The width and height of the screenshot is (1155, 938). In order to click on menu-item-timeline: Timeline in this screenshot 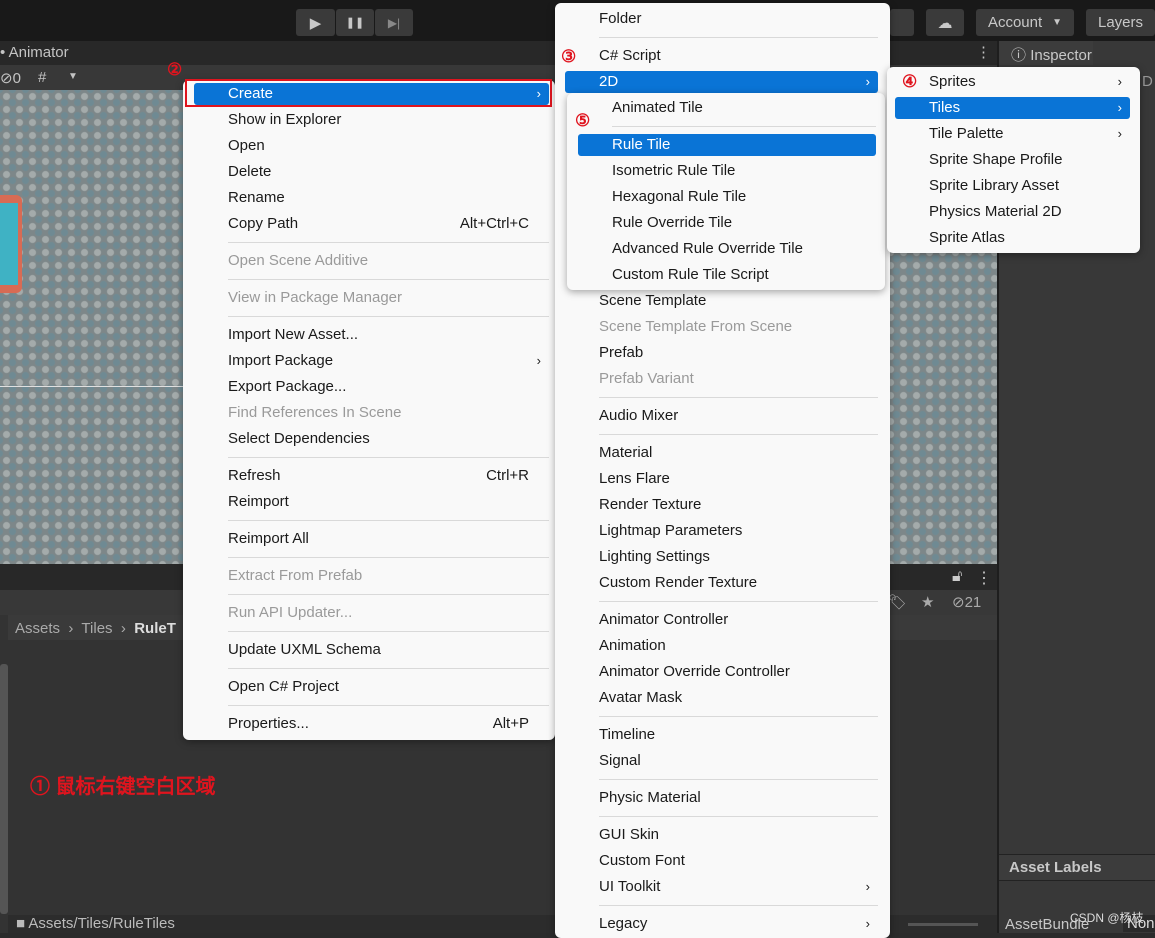, I will do `click(721, 735)`.